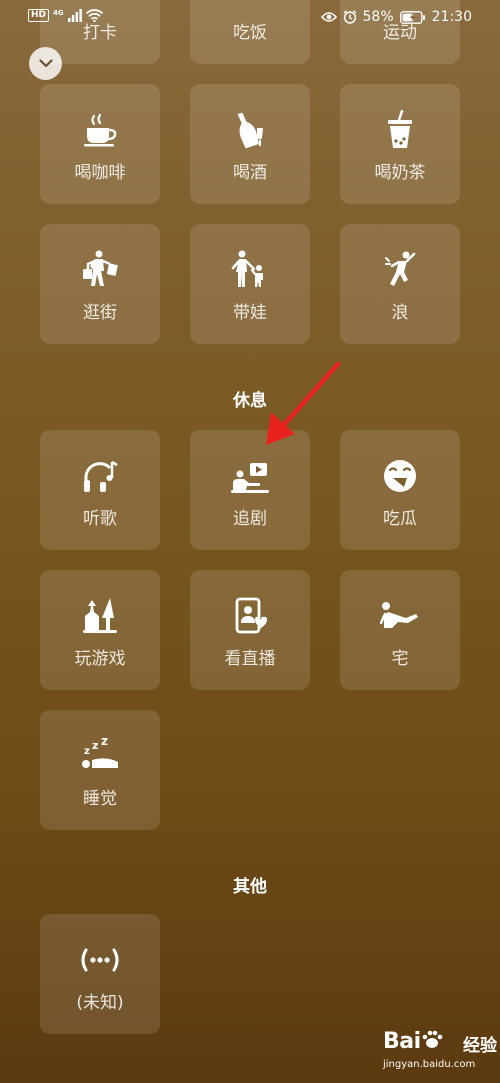 The height and width of the screenshot is (1083, 500). Describe the element at coordinates (100, 752) in the screenshot. I see `sleeping-icon: z z z` at that location.